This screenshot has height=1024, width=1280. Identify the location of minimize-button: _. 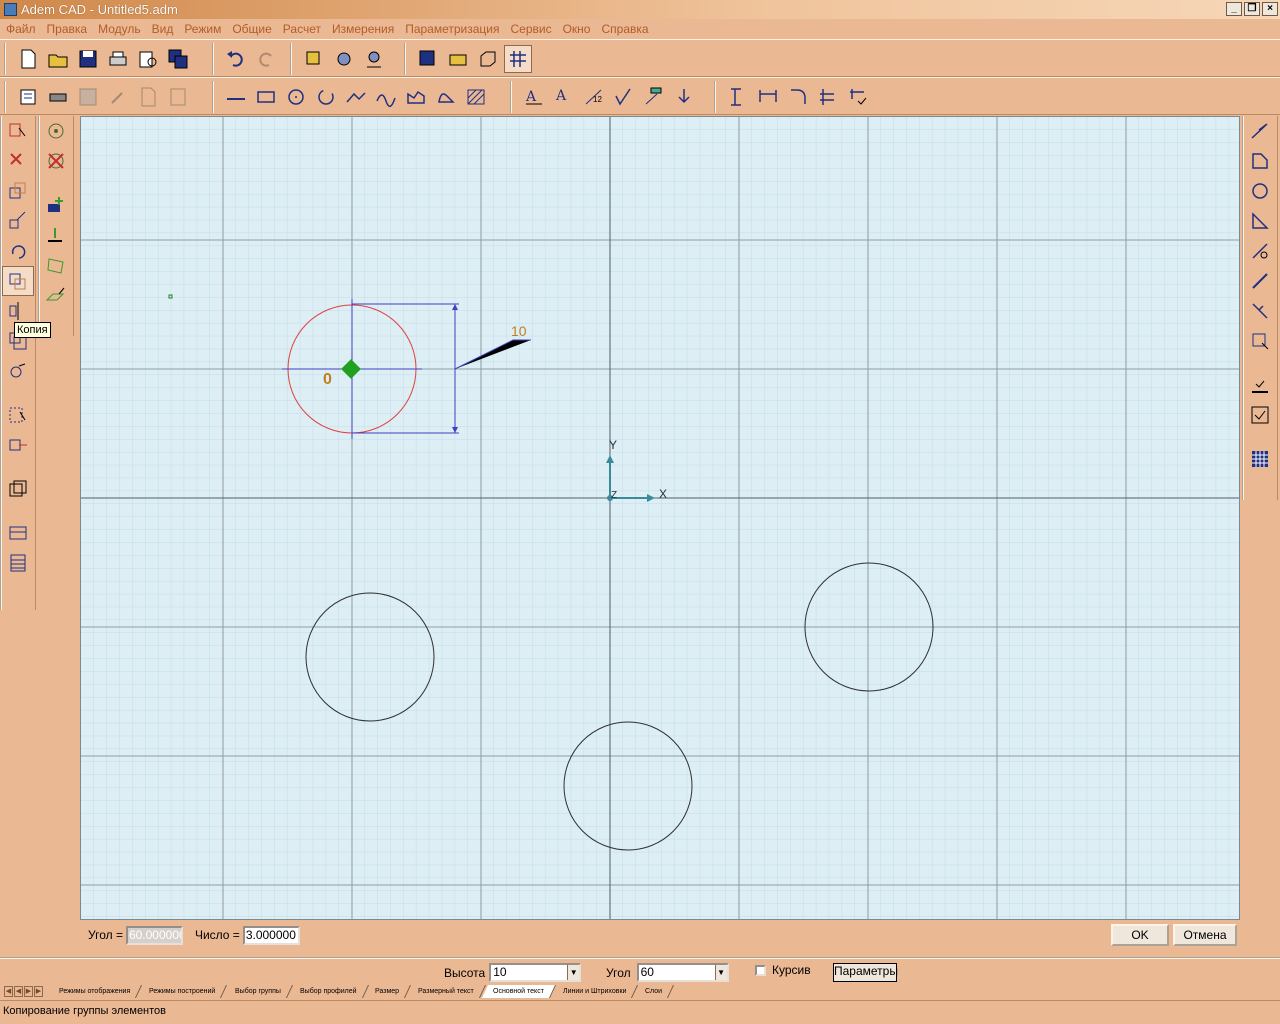
(1234, 9).